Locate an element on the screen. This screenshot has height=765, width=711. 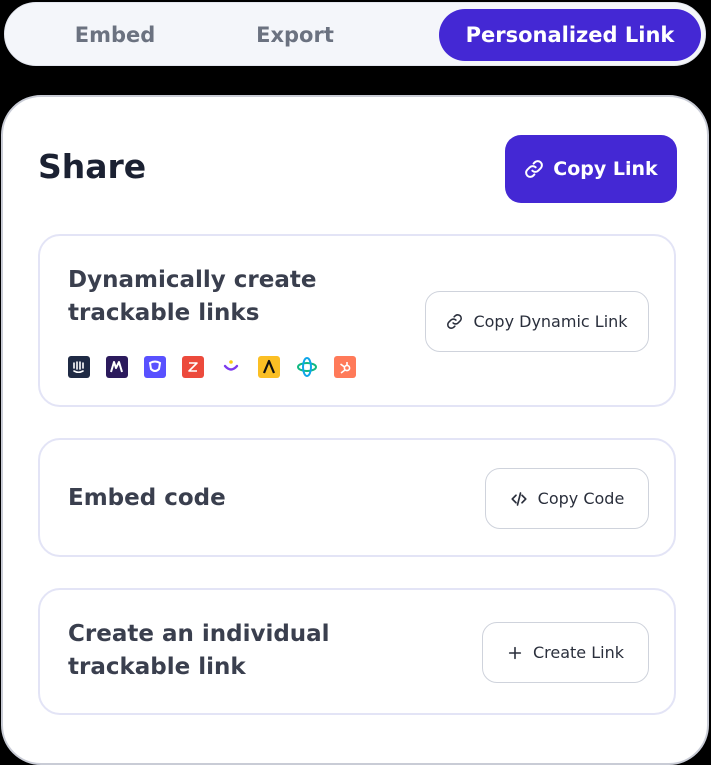
create-link-button: Create Link is located at coordinates (565, 652).